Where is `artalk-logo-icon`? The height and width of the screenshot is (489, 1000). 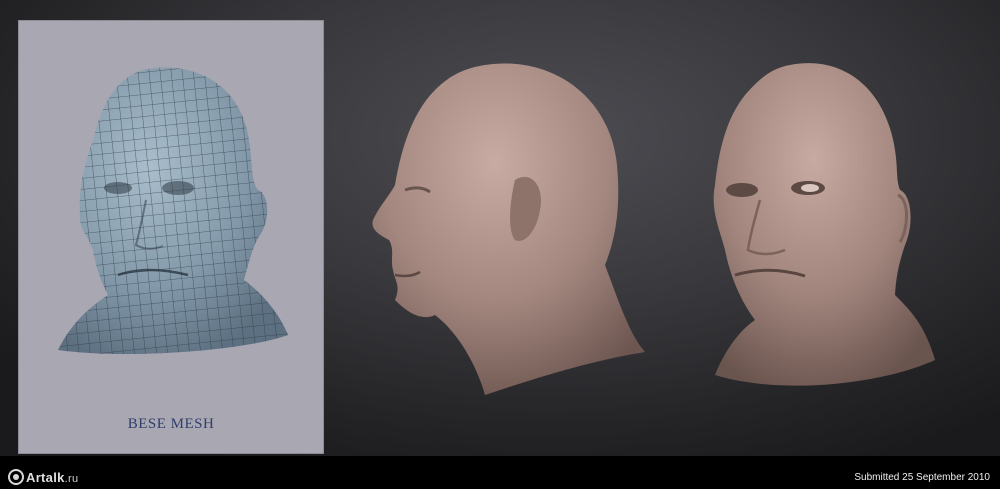 artalk-logo-icon is located at coordinates (16, 477).